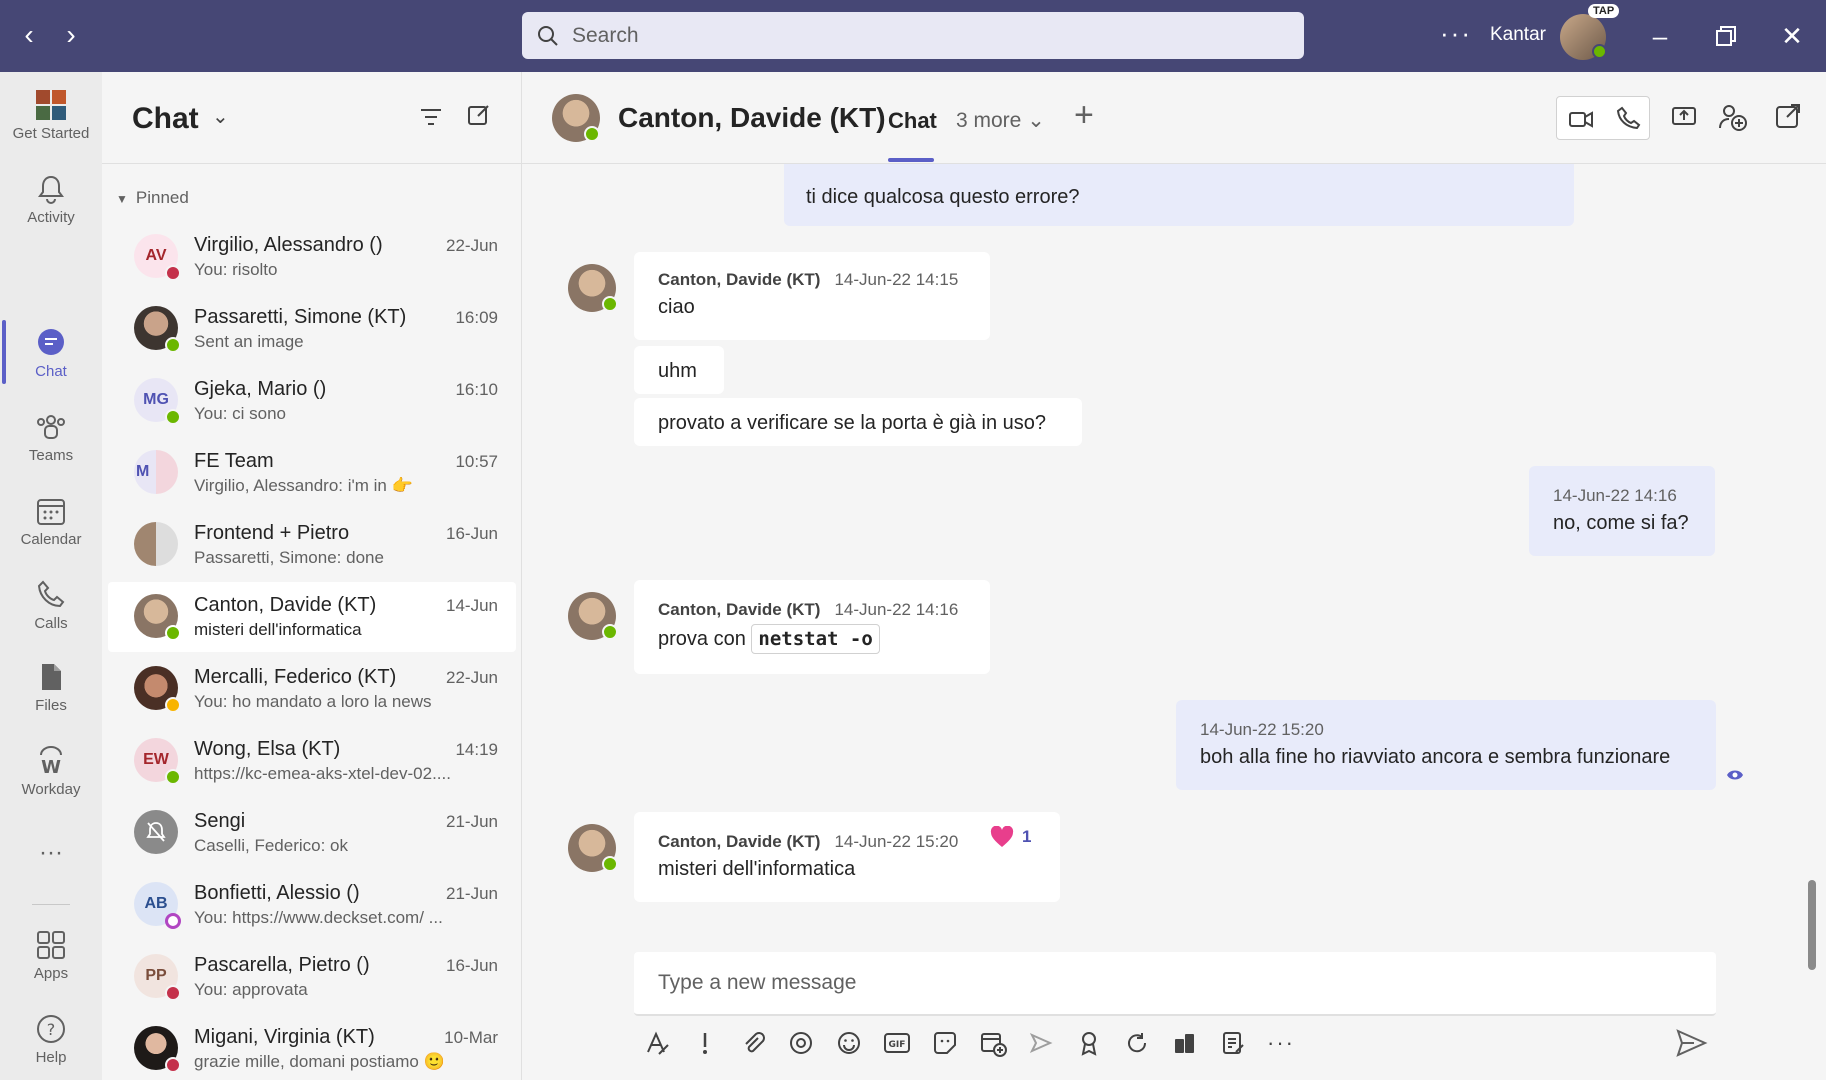 Image resolution: width=1826 pixels, height=1080 pixels. What do you see at coordinates (849, 1043) in the screenshot?
I see `emoji-icon` at bounding box center [849, 1043].